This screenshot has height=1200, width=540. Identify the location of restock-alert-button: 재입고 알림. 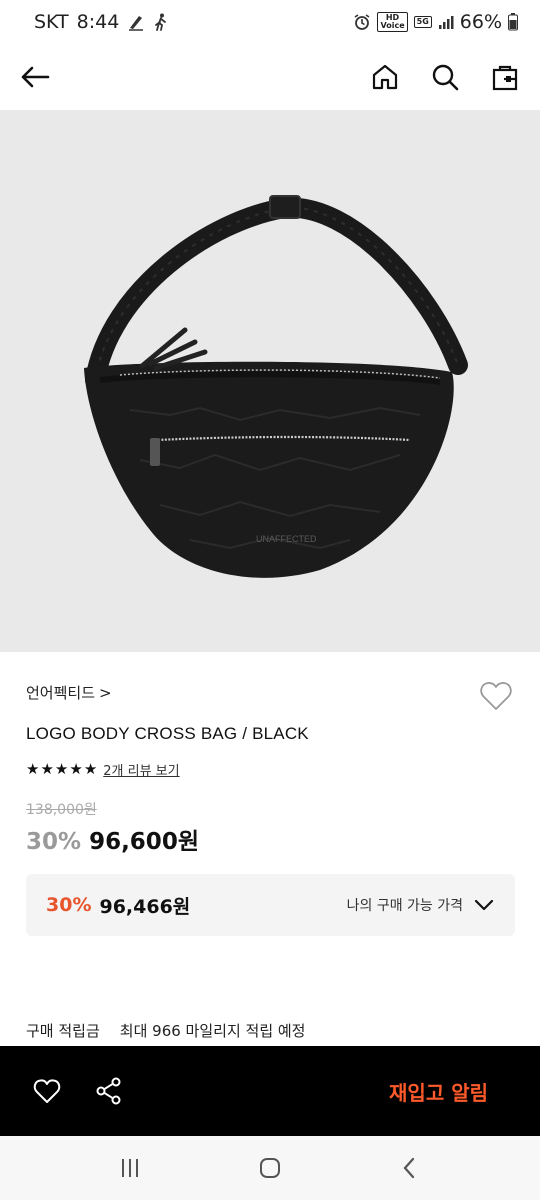
(438, 1091).